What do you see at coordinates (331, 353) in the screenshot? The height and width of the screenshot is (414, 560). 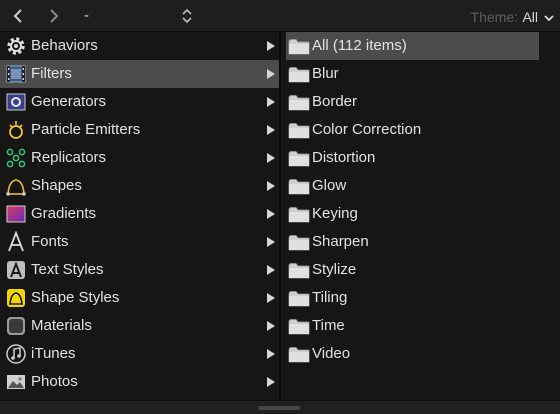 I see `list-item-label: Video` at bounding box center [331, 353].